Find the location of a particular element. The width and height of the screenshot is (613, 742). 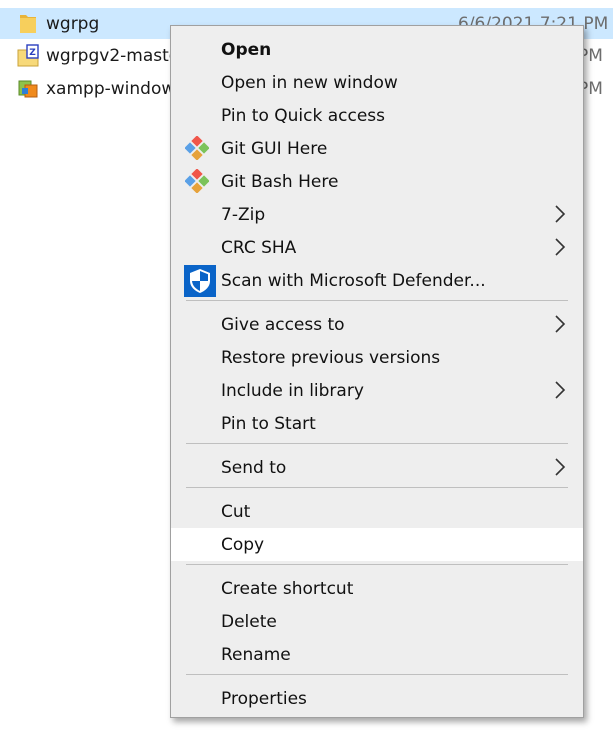

menu-item-open-new-window: Open in new window is located at coordinates (377, 82).